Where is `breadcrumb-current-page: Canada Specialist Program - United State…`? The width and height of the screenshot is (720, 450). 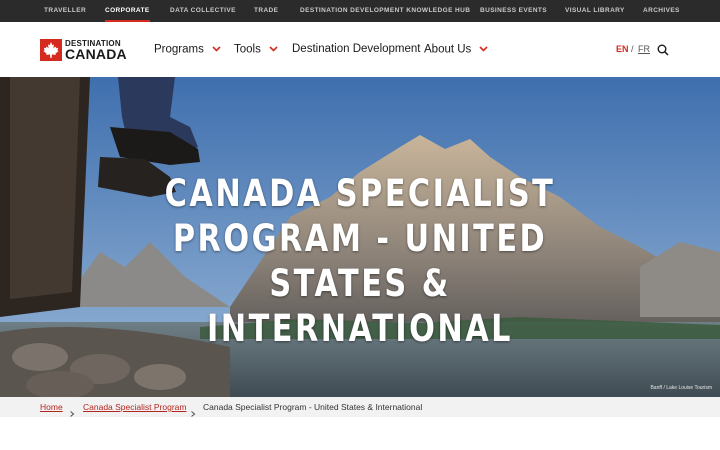
breadcrumb-current-page: Canada Specialist Program - United State… is located at coordinates (313, 407).